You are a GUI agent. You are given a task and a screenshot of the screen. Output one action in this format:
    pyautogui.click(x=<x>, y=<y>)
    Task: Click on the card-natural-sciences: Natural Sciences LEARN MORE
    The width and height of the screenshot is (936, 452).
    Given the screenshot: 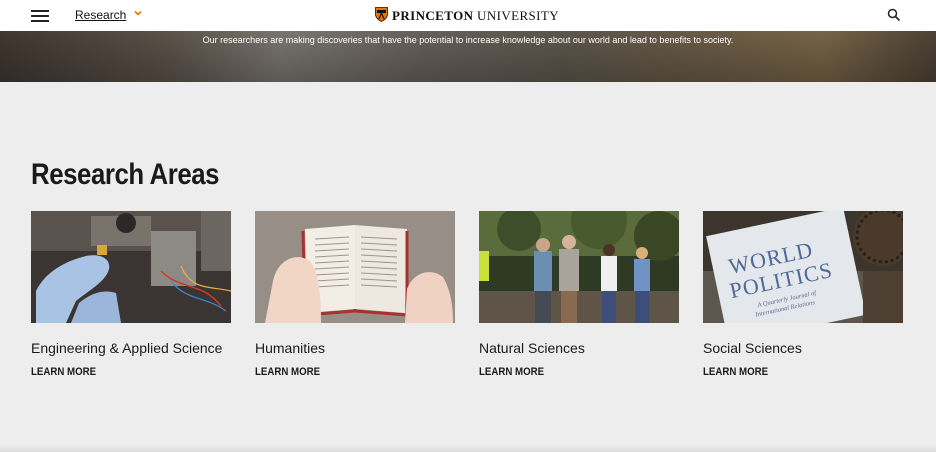 What is the action you would take?
    pyautogui.click(x=579, y=294)
    